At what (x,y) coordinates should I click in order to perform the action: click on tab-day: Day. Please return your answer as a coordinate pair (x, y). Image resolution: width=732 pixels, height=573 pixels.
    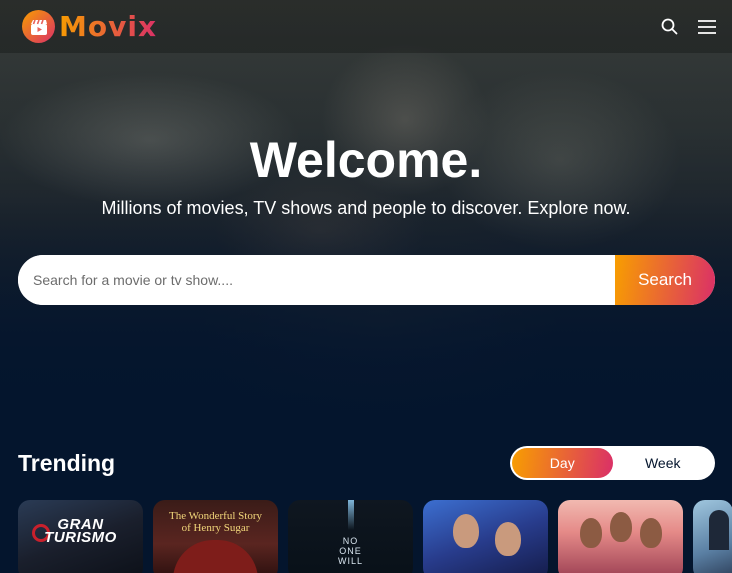
    Looking at the image, I should click on (562, 463).